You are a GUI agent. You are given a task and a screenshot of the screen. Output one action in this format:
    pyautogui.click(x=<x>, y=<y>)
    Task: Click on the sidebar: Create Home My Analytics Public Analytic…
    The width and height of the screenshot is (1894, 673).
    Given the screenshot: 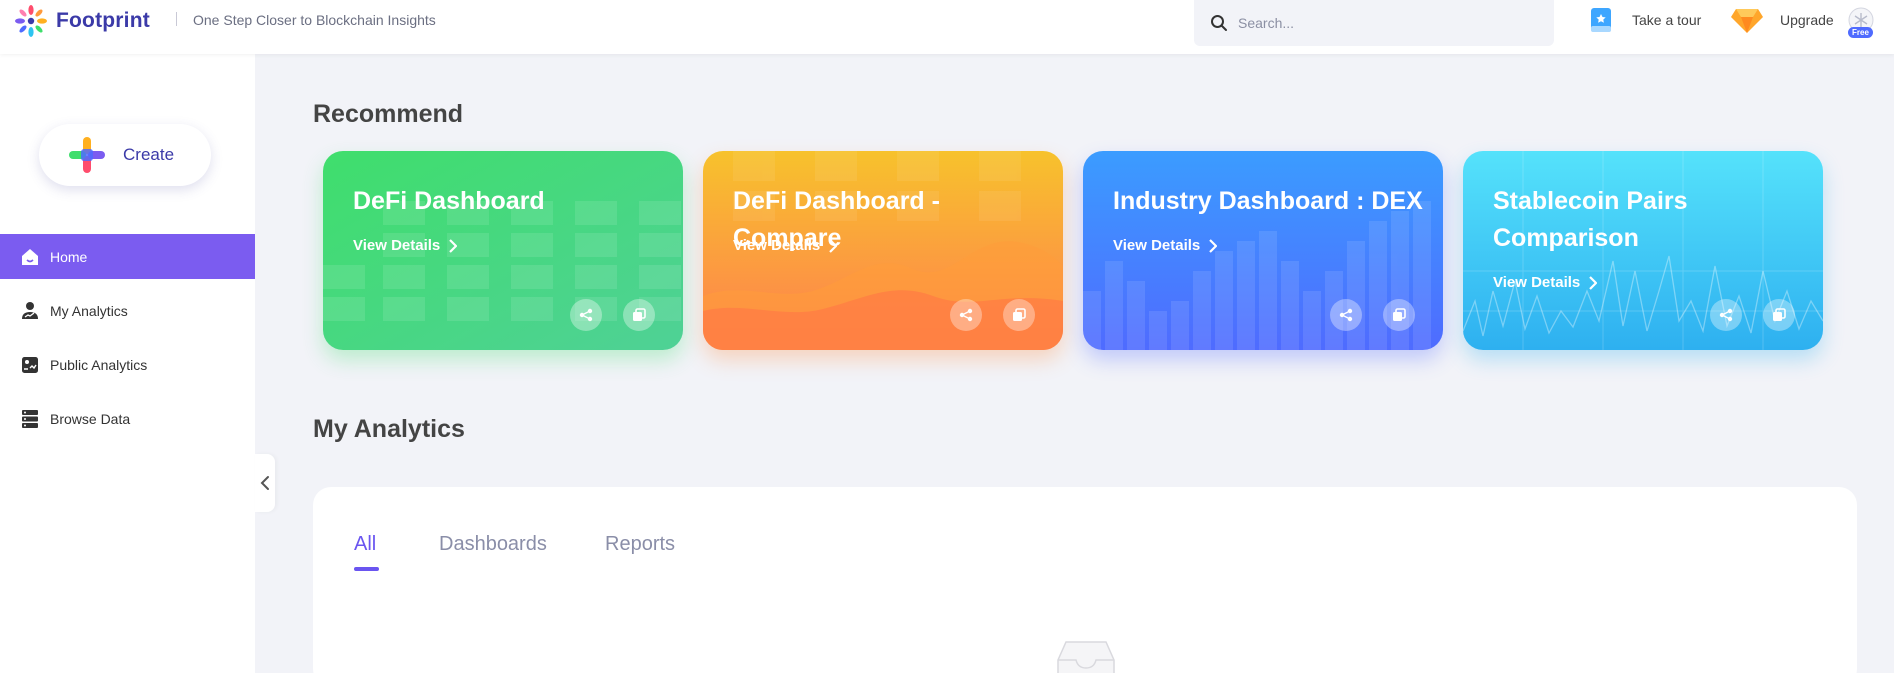 What is the action you would take?
    pyautogui.click(x=127, y=363)
    